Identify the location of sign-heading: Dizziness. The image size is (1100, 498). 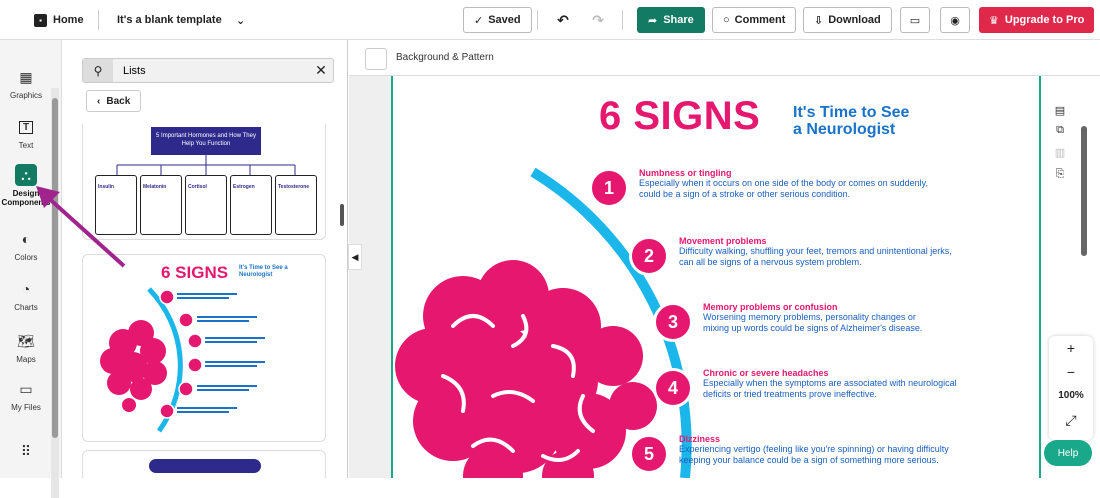
(700, 439).